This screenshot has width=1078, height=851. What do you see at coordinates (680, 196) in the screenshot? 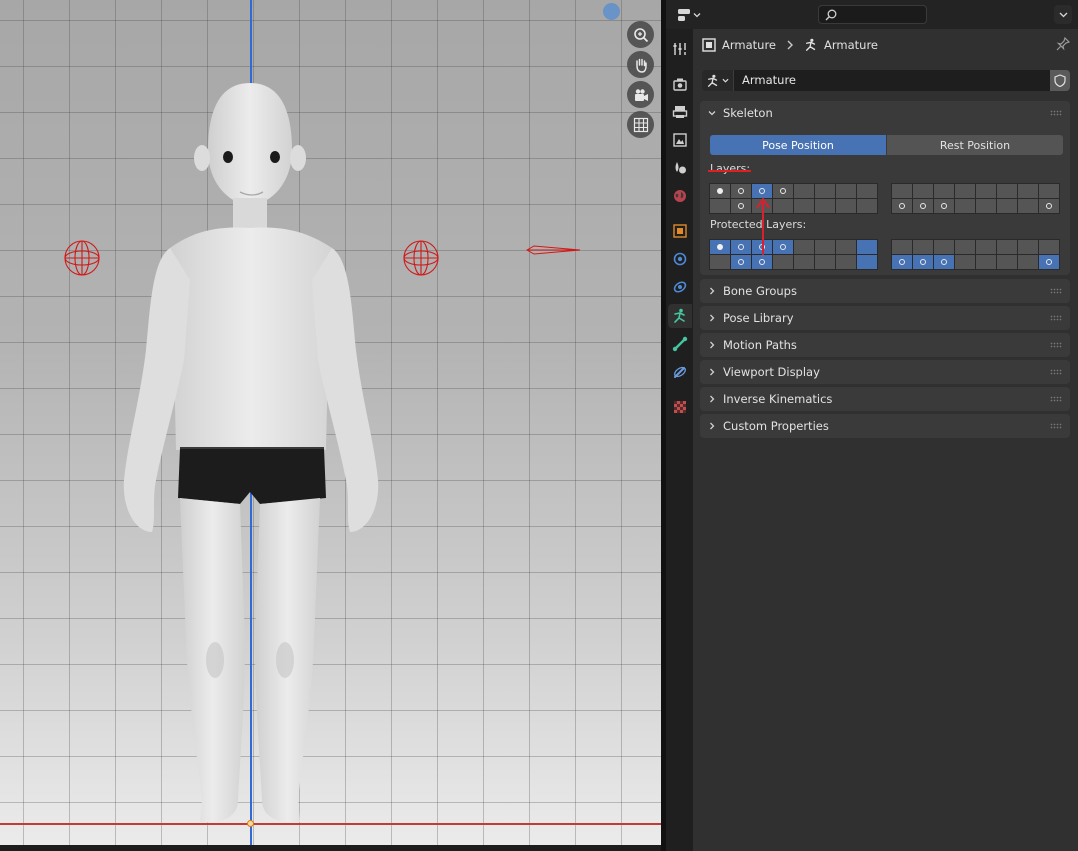
I see `tab-world` at bounding box center [680, 196].